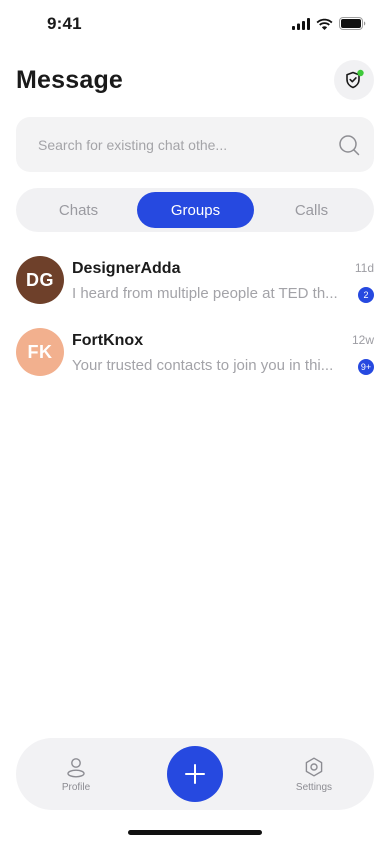 The image size is (390, 844). Describe the element at coordinates (314, 787) in the screenshot. I see `nav-settings-label: Settings` at that location.